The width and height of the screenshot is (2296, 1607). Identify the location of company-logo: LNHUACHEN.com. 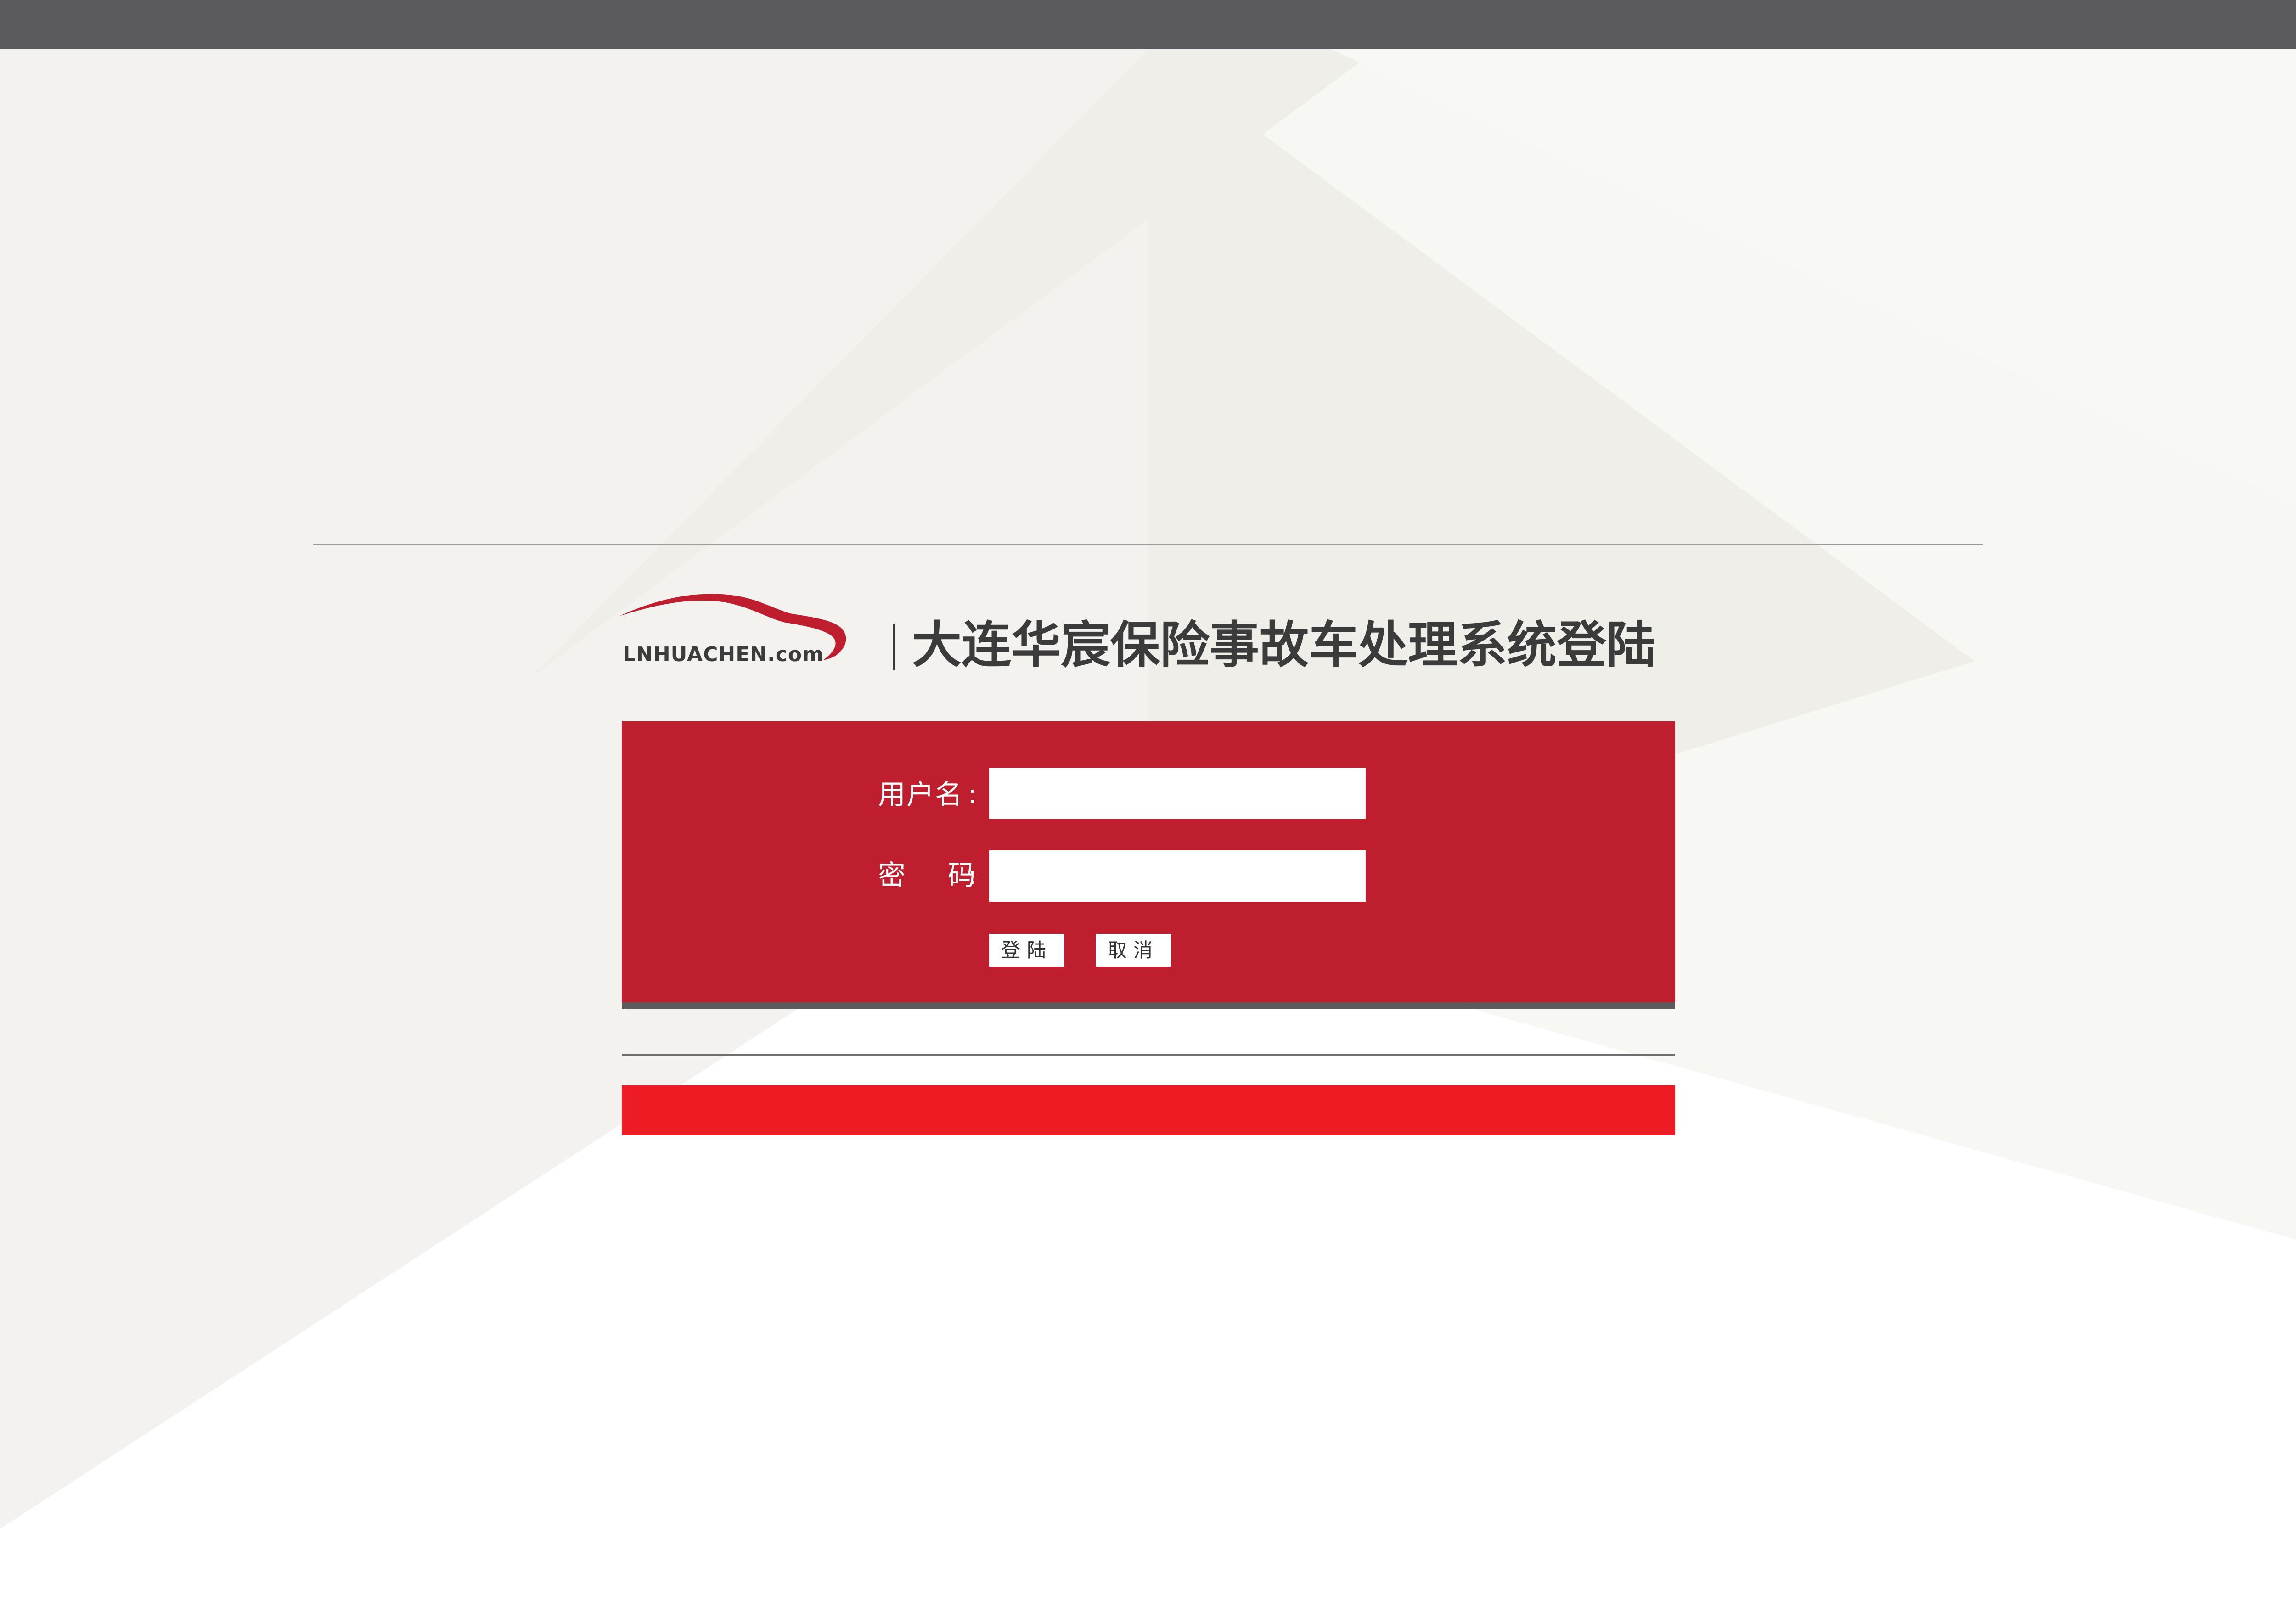
(748, 638).